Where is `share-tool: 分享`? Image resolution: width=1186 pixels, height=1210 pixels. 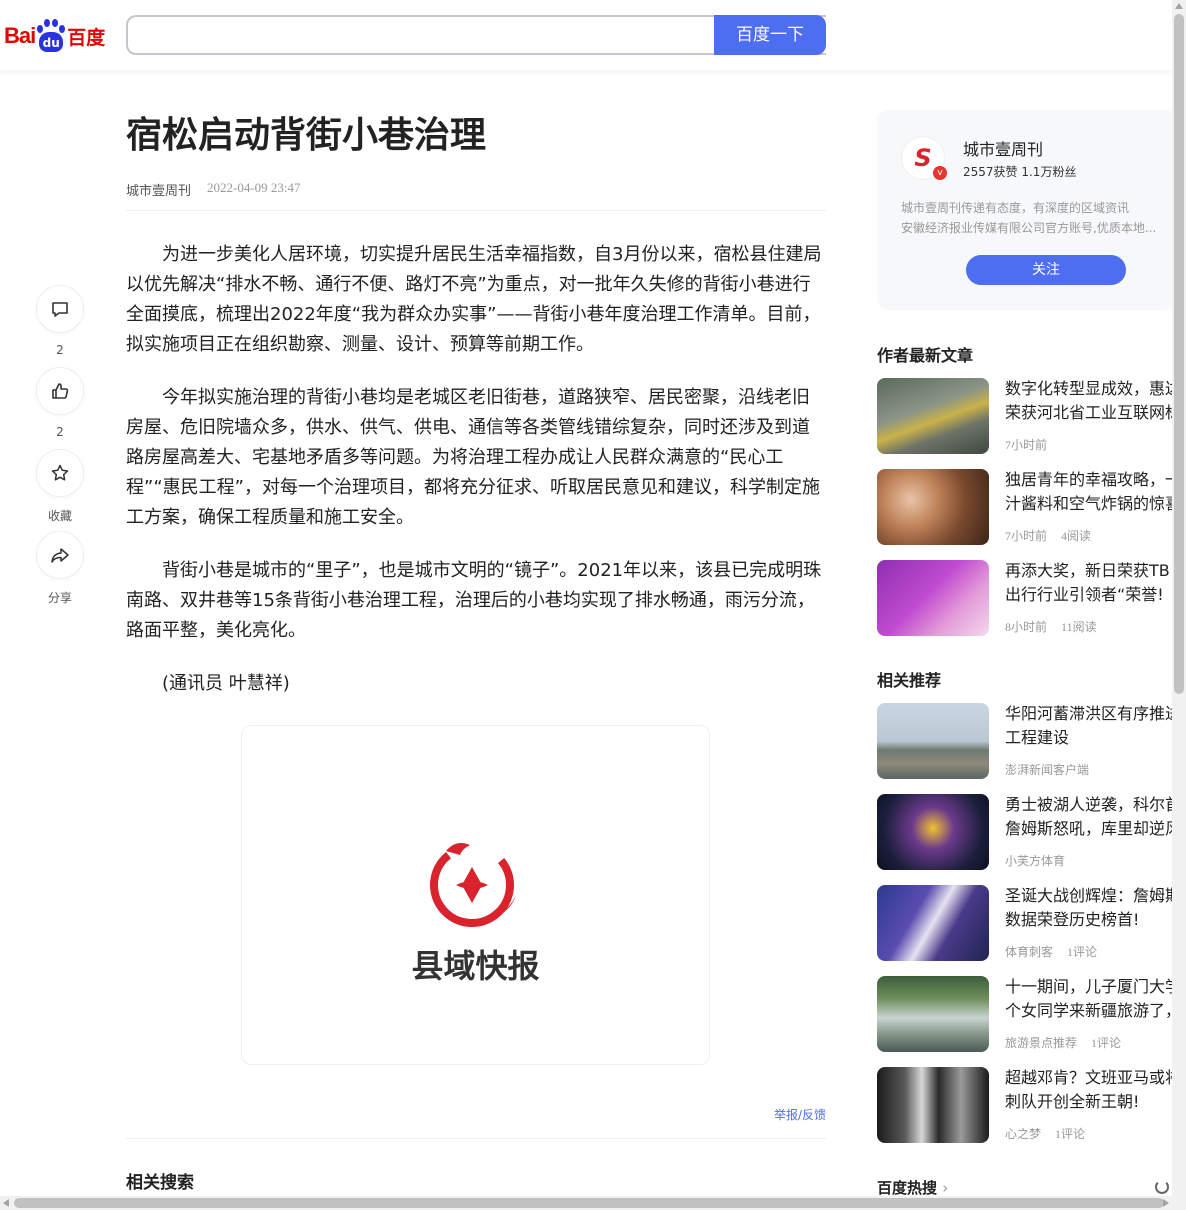 share-tool: 分享 is located at coordinates (60, 568).